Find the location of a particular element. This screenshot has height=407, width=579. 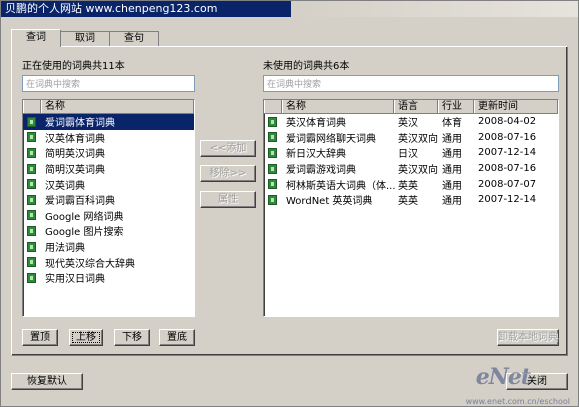

table-row: 英汉体育词典 英汉 体育 2008-04-02 is located at coordinates (411, 122).